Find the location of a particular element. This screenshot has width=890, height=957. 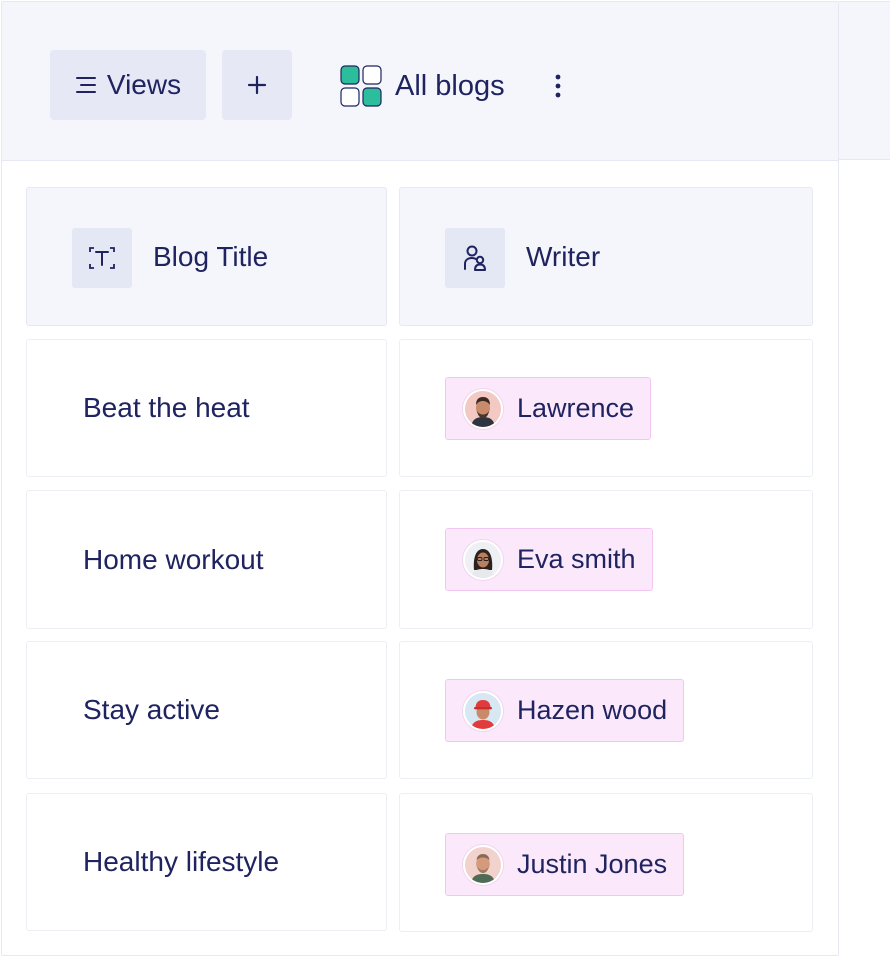

table-cell-title: Stay active is located at coordinates (206, 710).